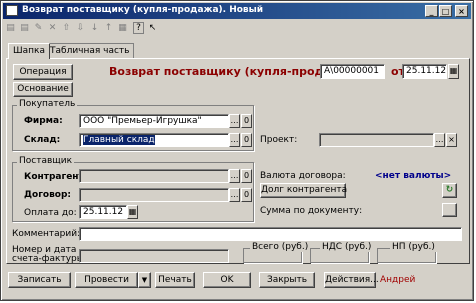  What do you see at coordinates (46, 161) in the screenshot?
I see `supplier-group-title: Поставщик` at bounding box center [46, 161].